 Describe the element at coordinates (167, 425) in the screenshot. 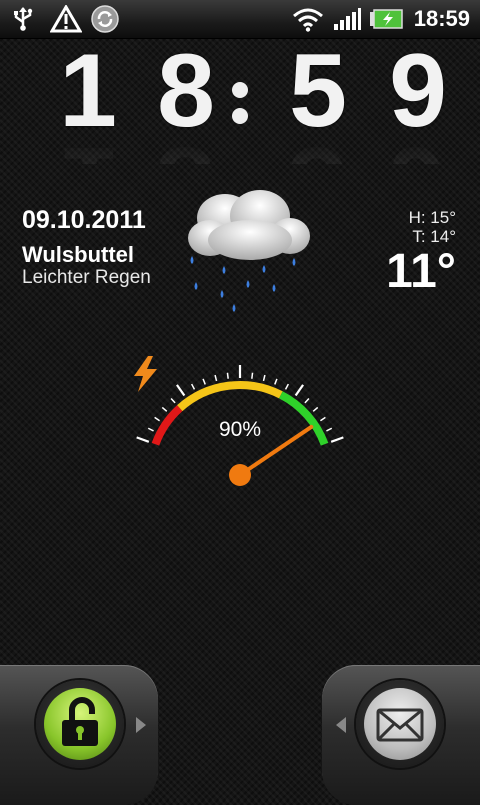

I see `gauge-red-zone` at that location.